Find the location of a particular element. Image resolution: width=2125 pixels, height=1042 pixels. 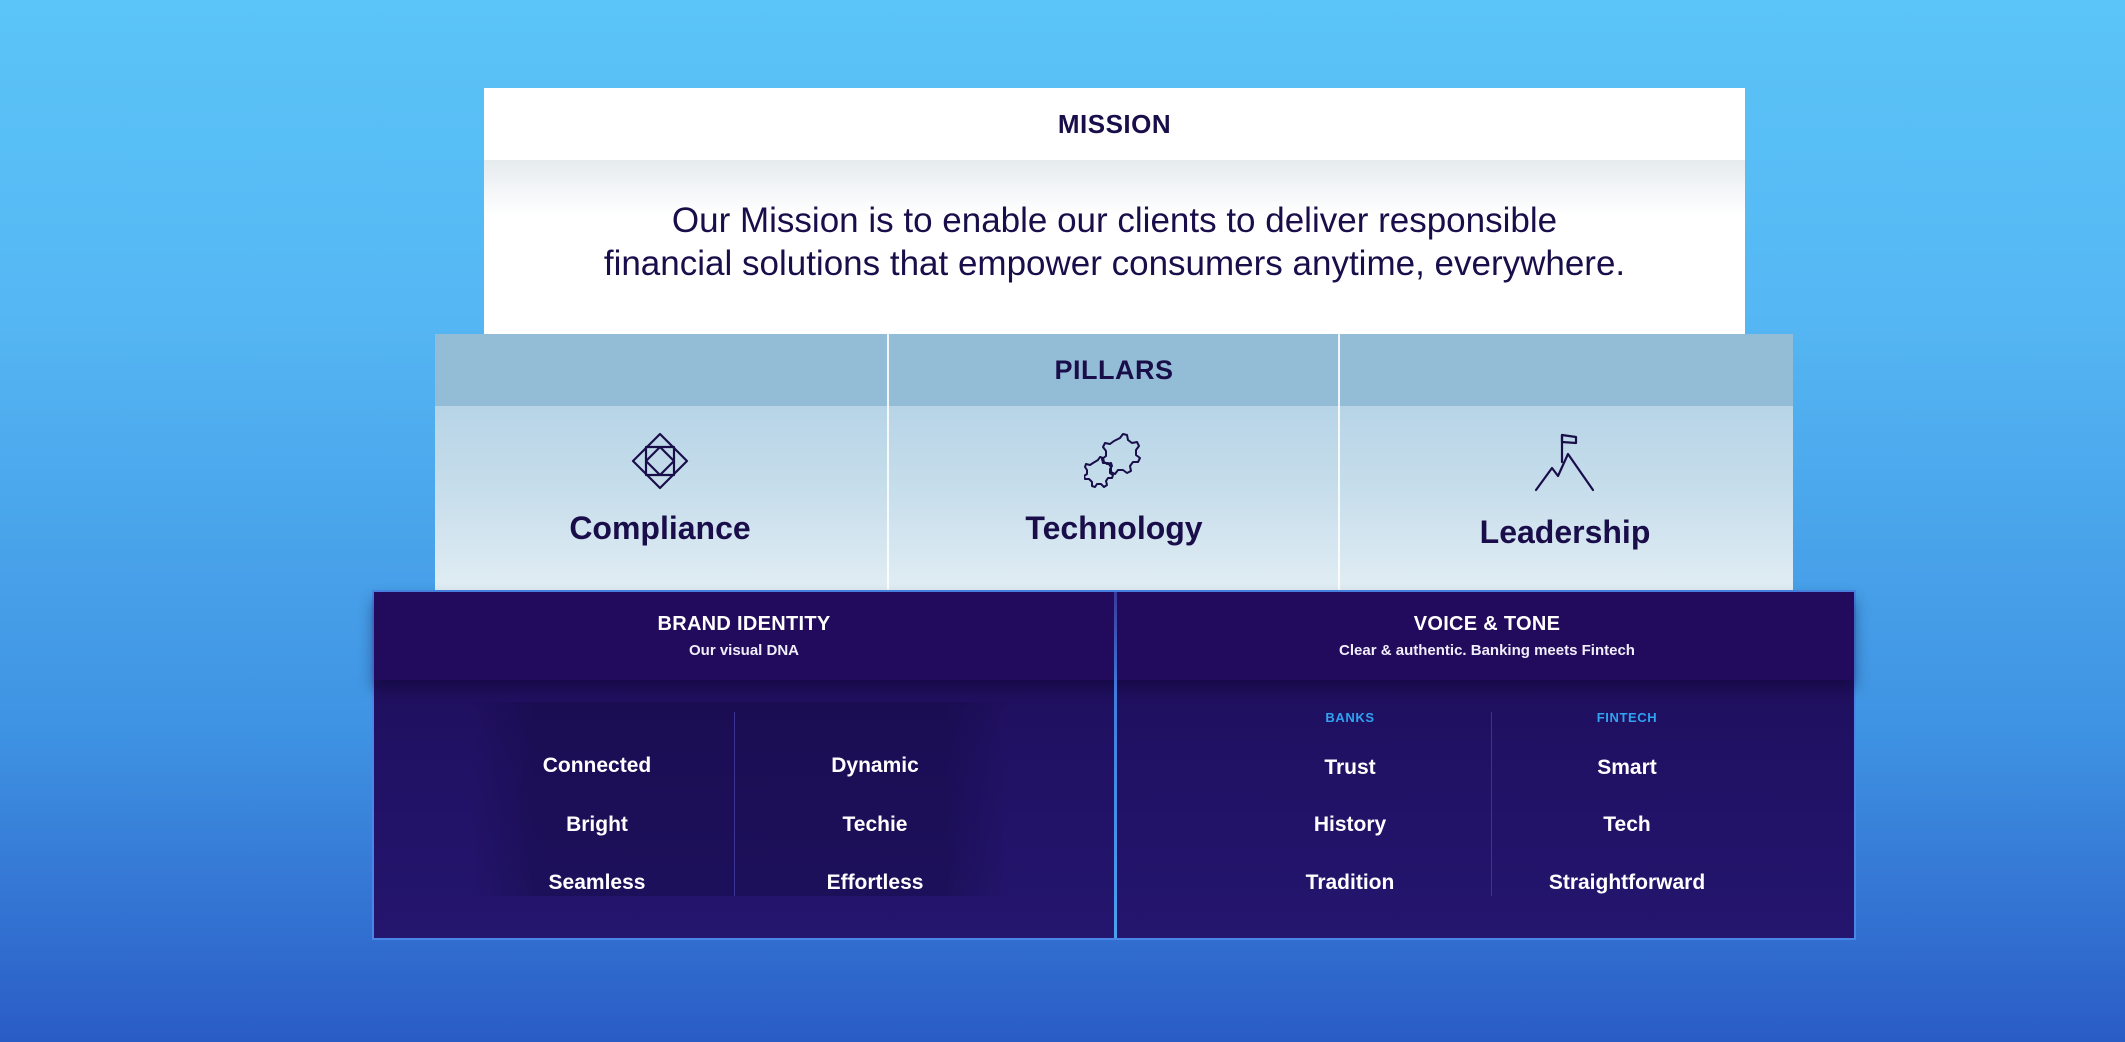

brand-word: Connected is located at coordinates (597, 765).